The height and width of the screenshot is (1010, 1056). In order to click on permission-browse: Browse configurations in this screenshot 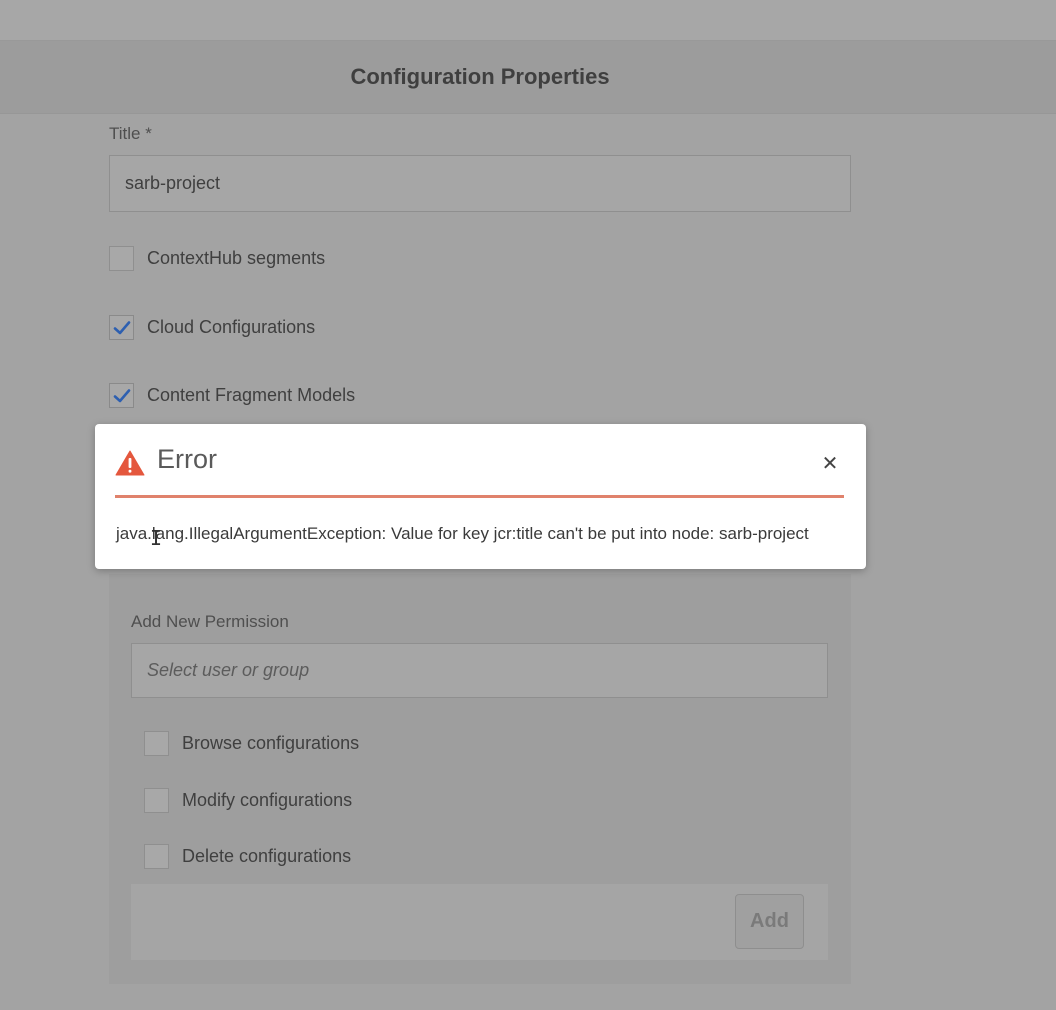, I will do `click(251, 743)`.